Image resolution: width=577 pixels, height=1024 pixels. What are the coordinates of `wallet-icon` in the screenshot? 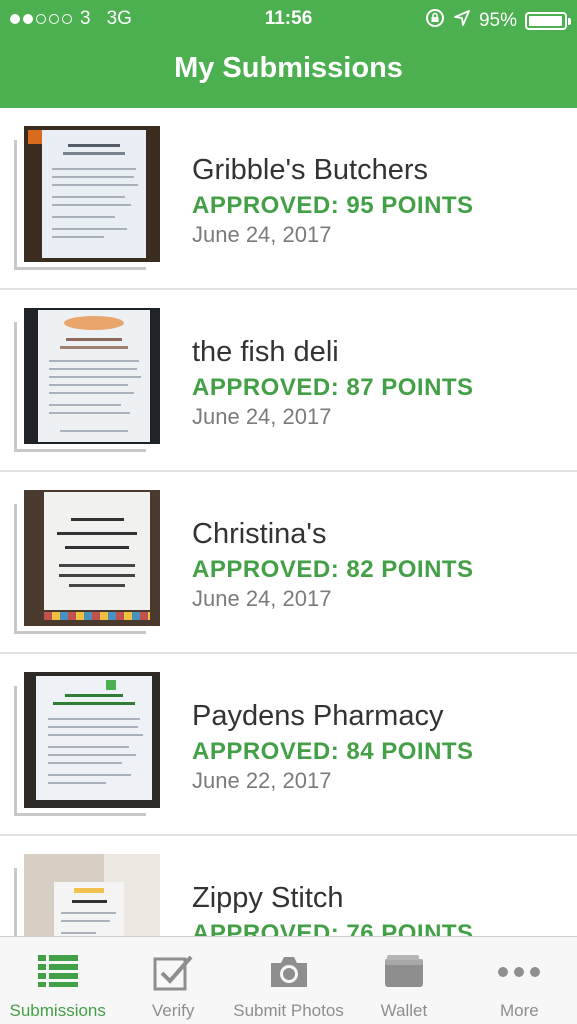 It's located at (404, 974).